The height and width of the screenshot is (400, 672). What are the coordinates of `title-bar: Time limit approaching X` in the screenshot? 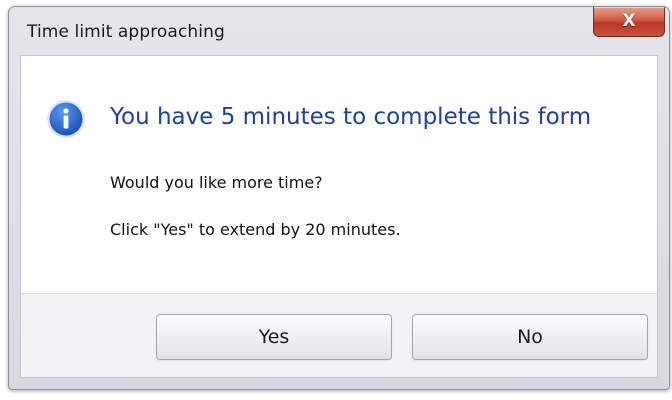 It's located at (339, 31).